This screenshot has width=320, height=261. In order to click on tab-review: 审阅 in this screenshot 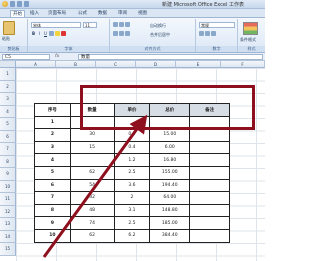, I will do `click(122, 13)`.